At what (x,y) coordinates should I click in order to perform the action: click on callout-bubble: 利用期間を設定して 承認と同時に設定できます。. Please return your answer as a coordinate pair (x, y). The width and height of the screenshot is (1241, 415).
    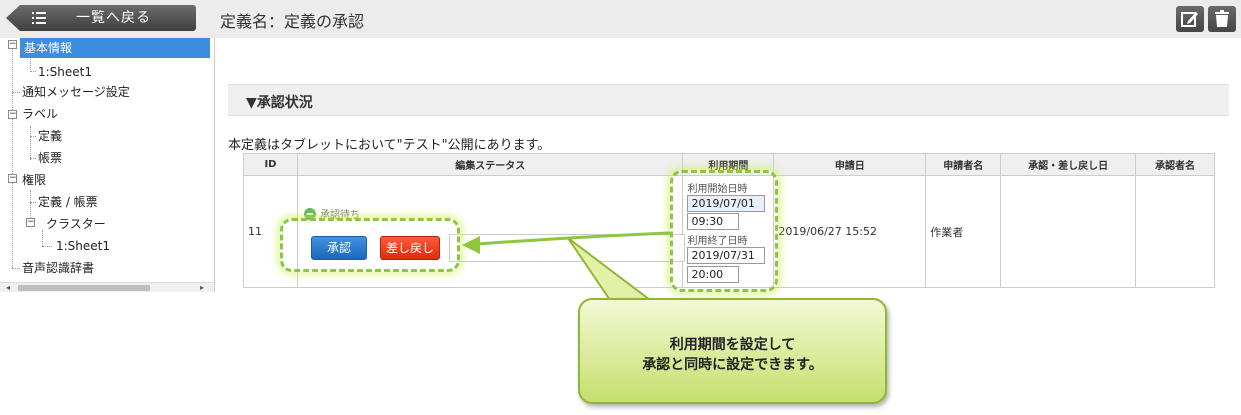
    Looking at the image, I should click on (732, 351).